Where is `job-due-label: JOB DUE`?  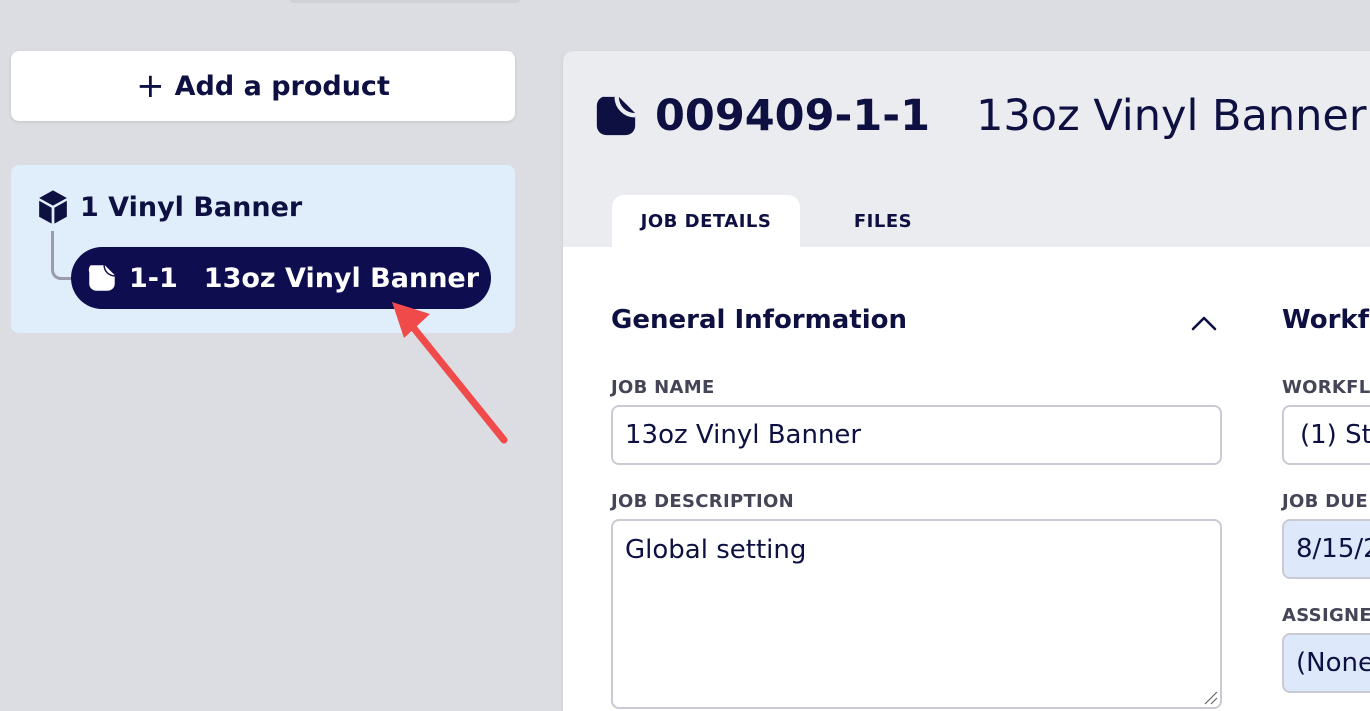 job-due-label: JOB DUE is located at coordinates (1325, 501).